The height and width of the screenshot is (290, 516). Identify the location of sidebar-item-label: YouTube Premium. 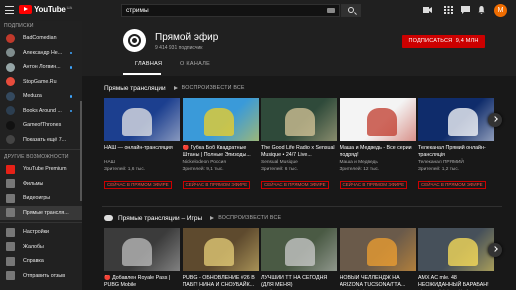
(45, 169).